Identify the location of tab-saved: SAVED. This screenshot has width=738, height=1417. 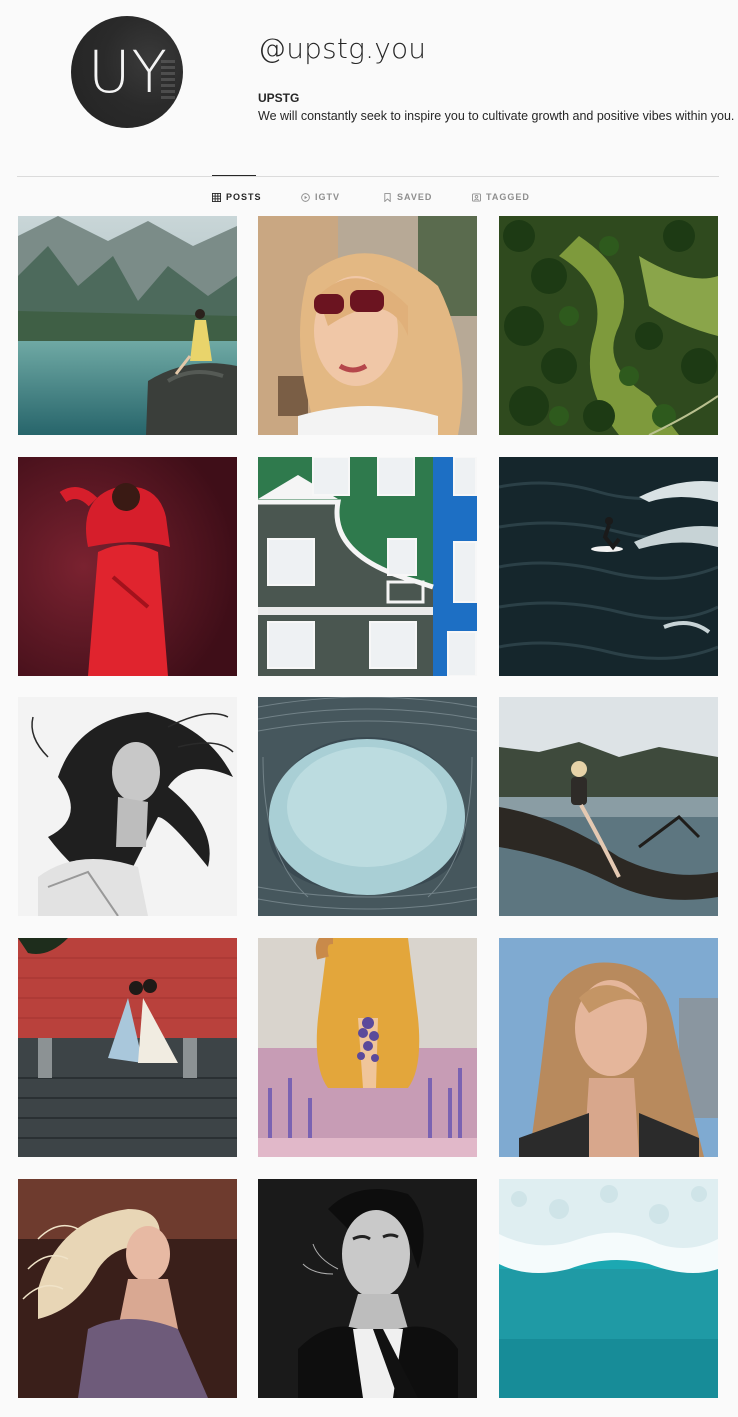
(407, 197).